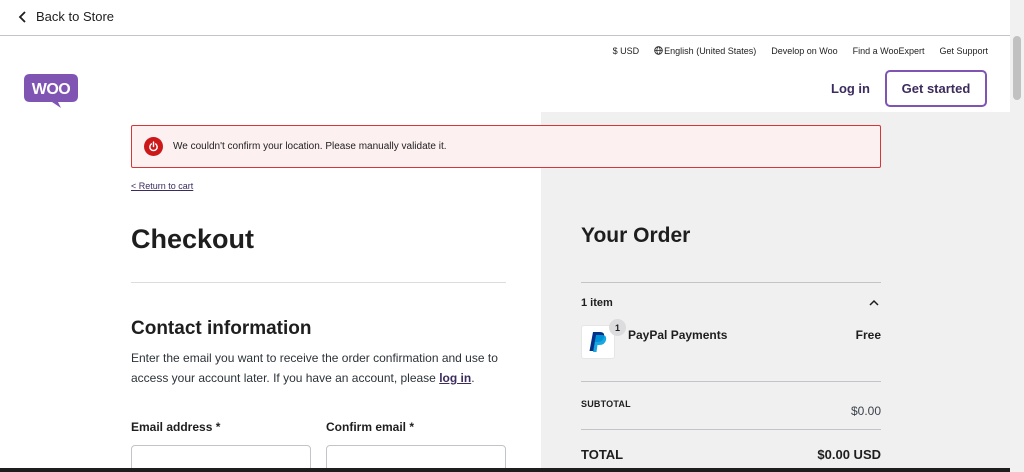 Image resolution: width=1024 pixels, height=472 pixels. I want to click on scrollbar-thumb, so click(1017, 68).